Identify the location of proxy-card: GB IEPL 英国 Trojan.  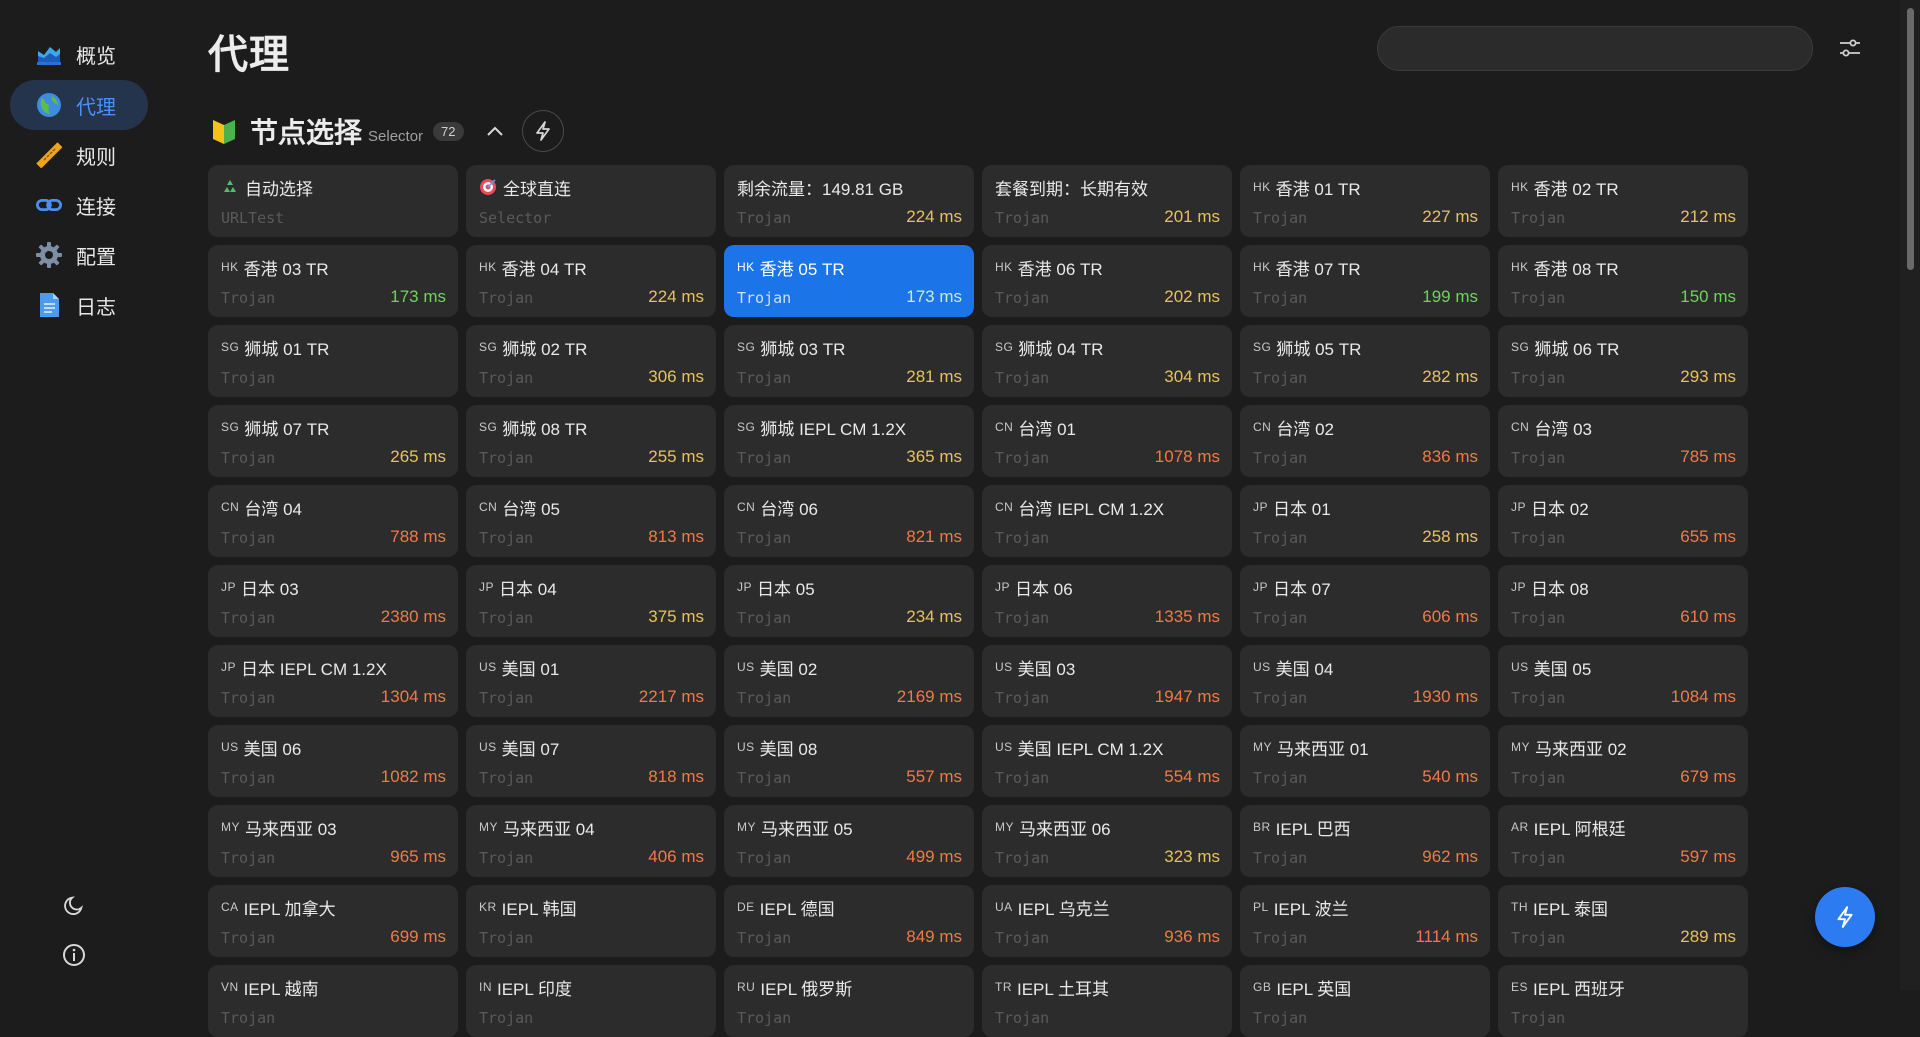
(1365, 1001).